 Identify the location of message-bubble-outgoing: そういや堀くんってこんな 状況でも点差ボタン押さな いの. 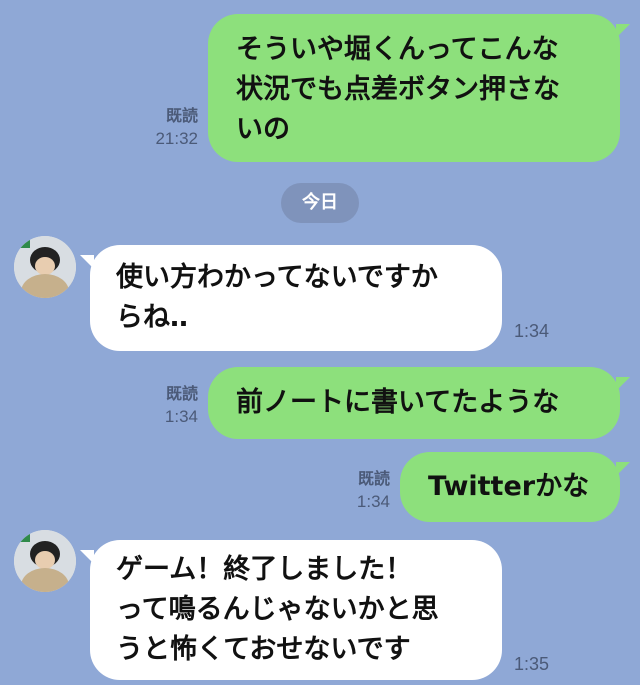
(419, 88).